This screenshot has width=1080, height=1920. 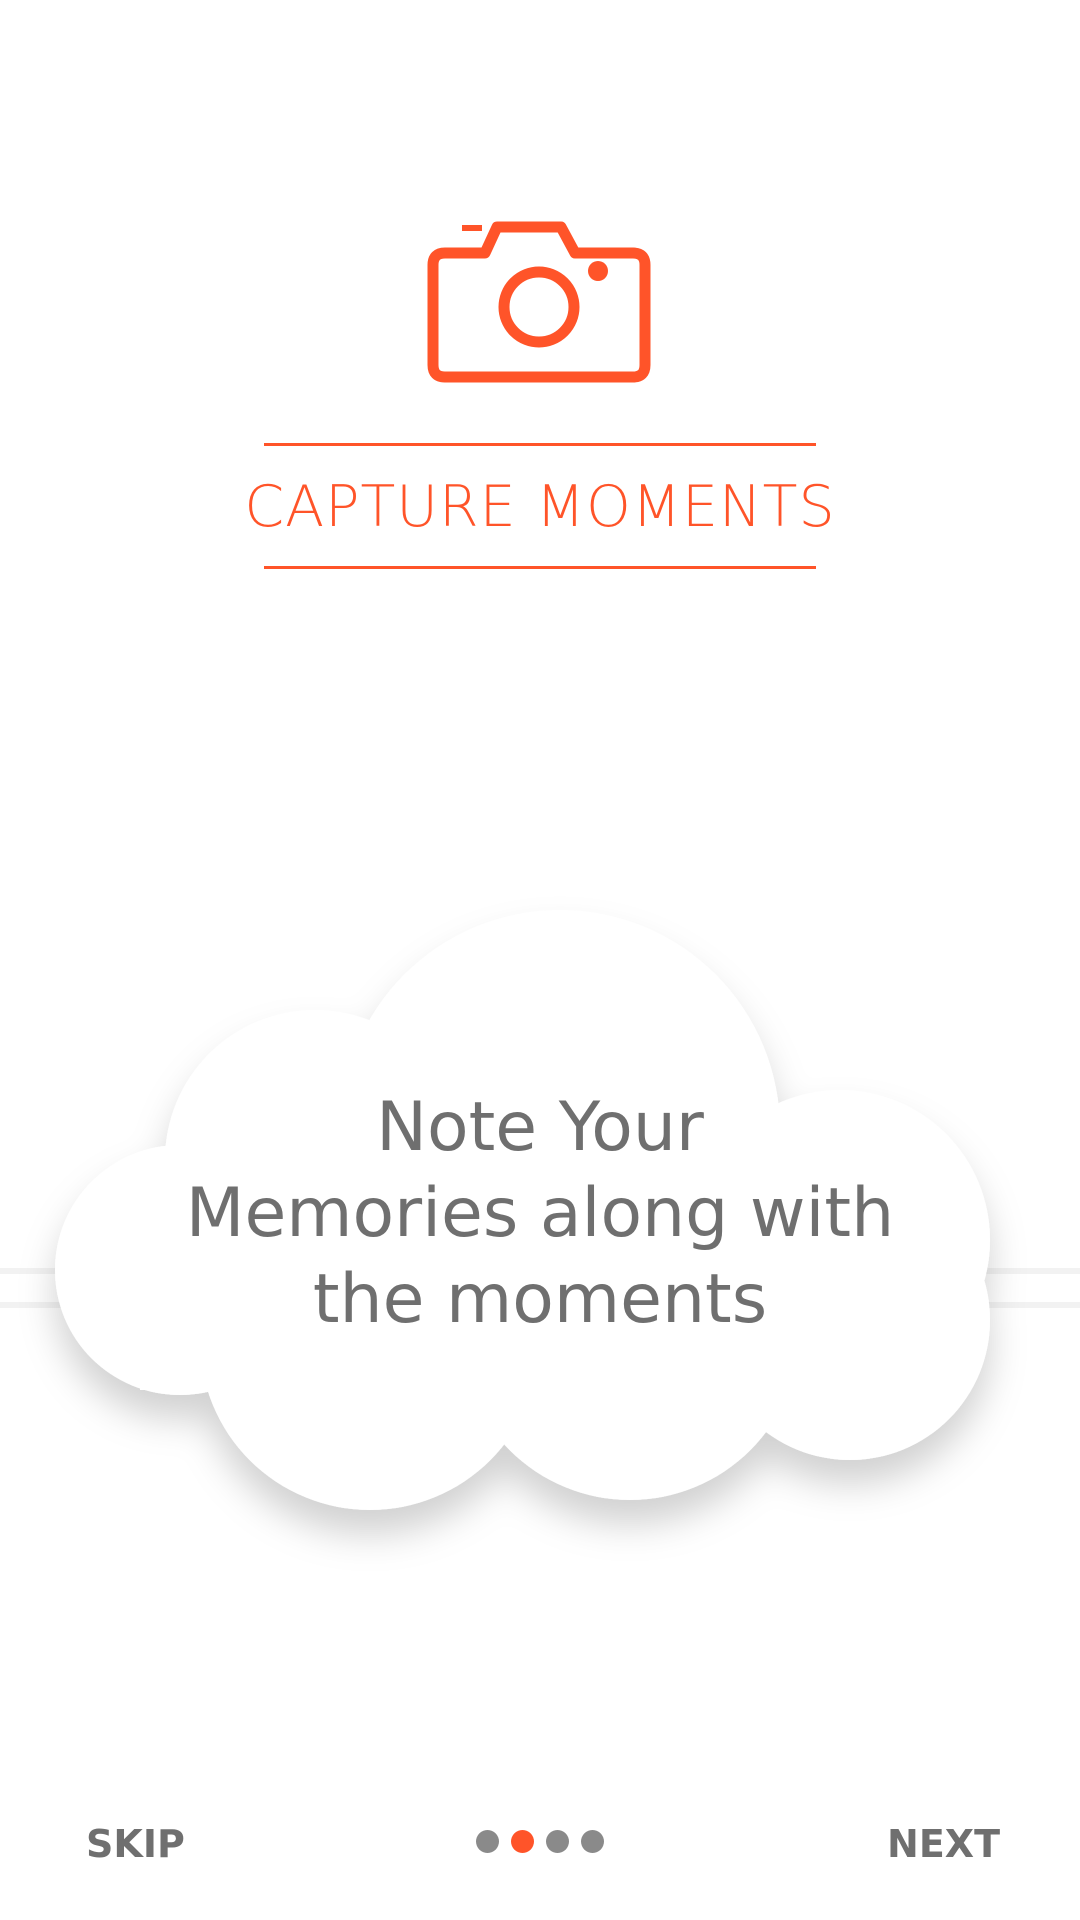 I want to click on skip-button: SKIP, so click(x=135, y=1844).